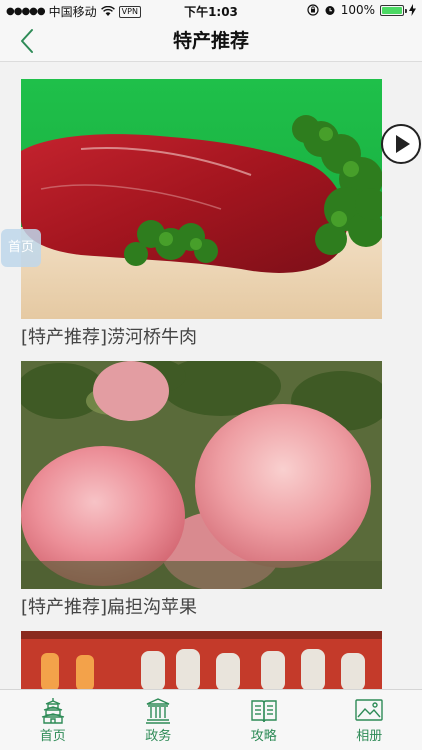  What do you see at coordinates (109, 607) in the screenshot?
I see `item-title: [特产推荐]扁担沟苹果` at bounding box center [109, 607].